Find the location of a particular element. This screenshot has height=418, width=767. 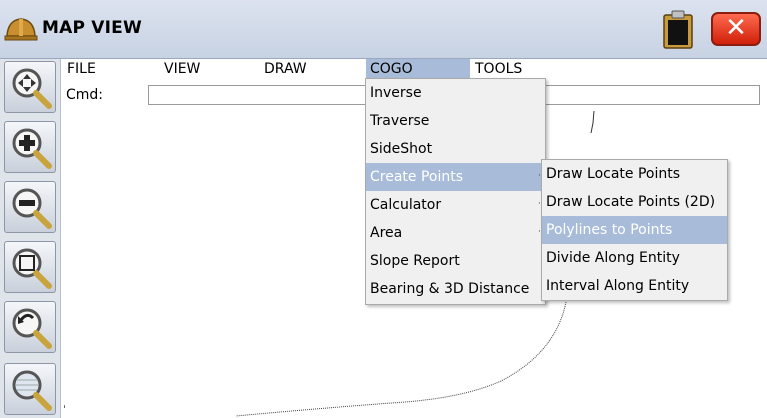

zoom-out-icon is located at coordinates (32, 208).